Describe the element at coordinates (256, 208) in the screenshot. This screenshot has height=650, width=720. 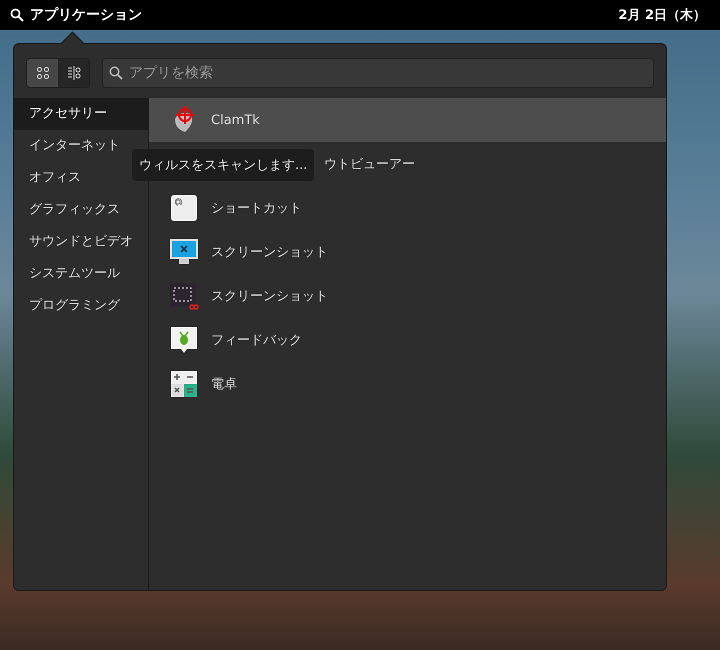
I see `app-label: ショートカット` at that location.